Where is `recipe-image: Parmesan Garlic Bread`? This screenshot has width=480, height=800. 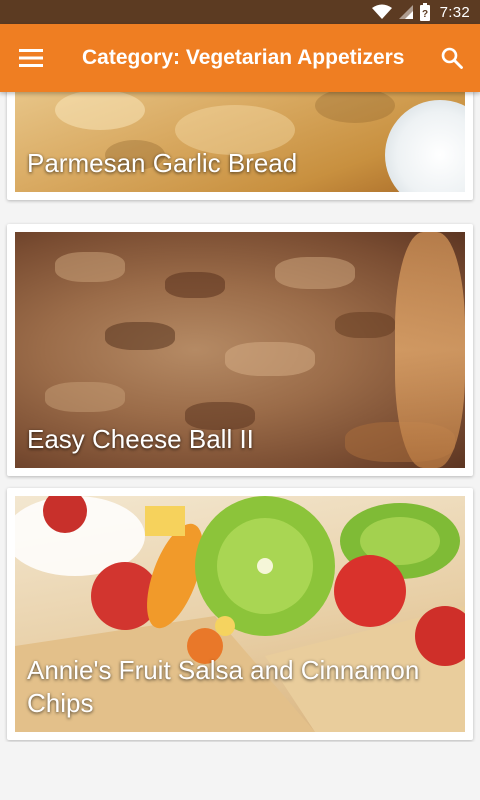 recipe-image: Parmesan Garlic Bread is located at coordinates (240, 142).